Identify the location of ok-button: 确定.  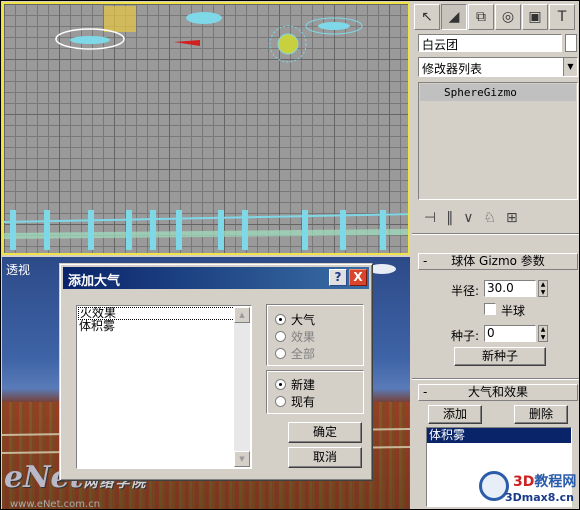
(325, 432).